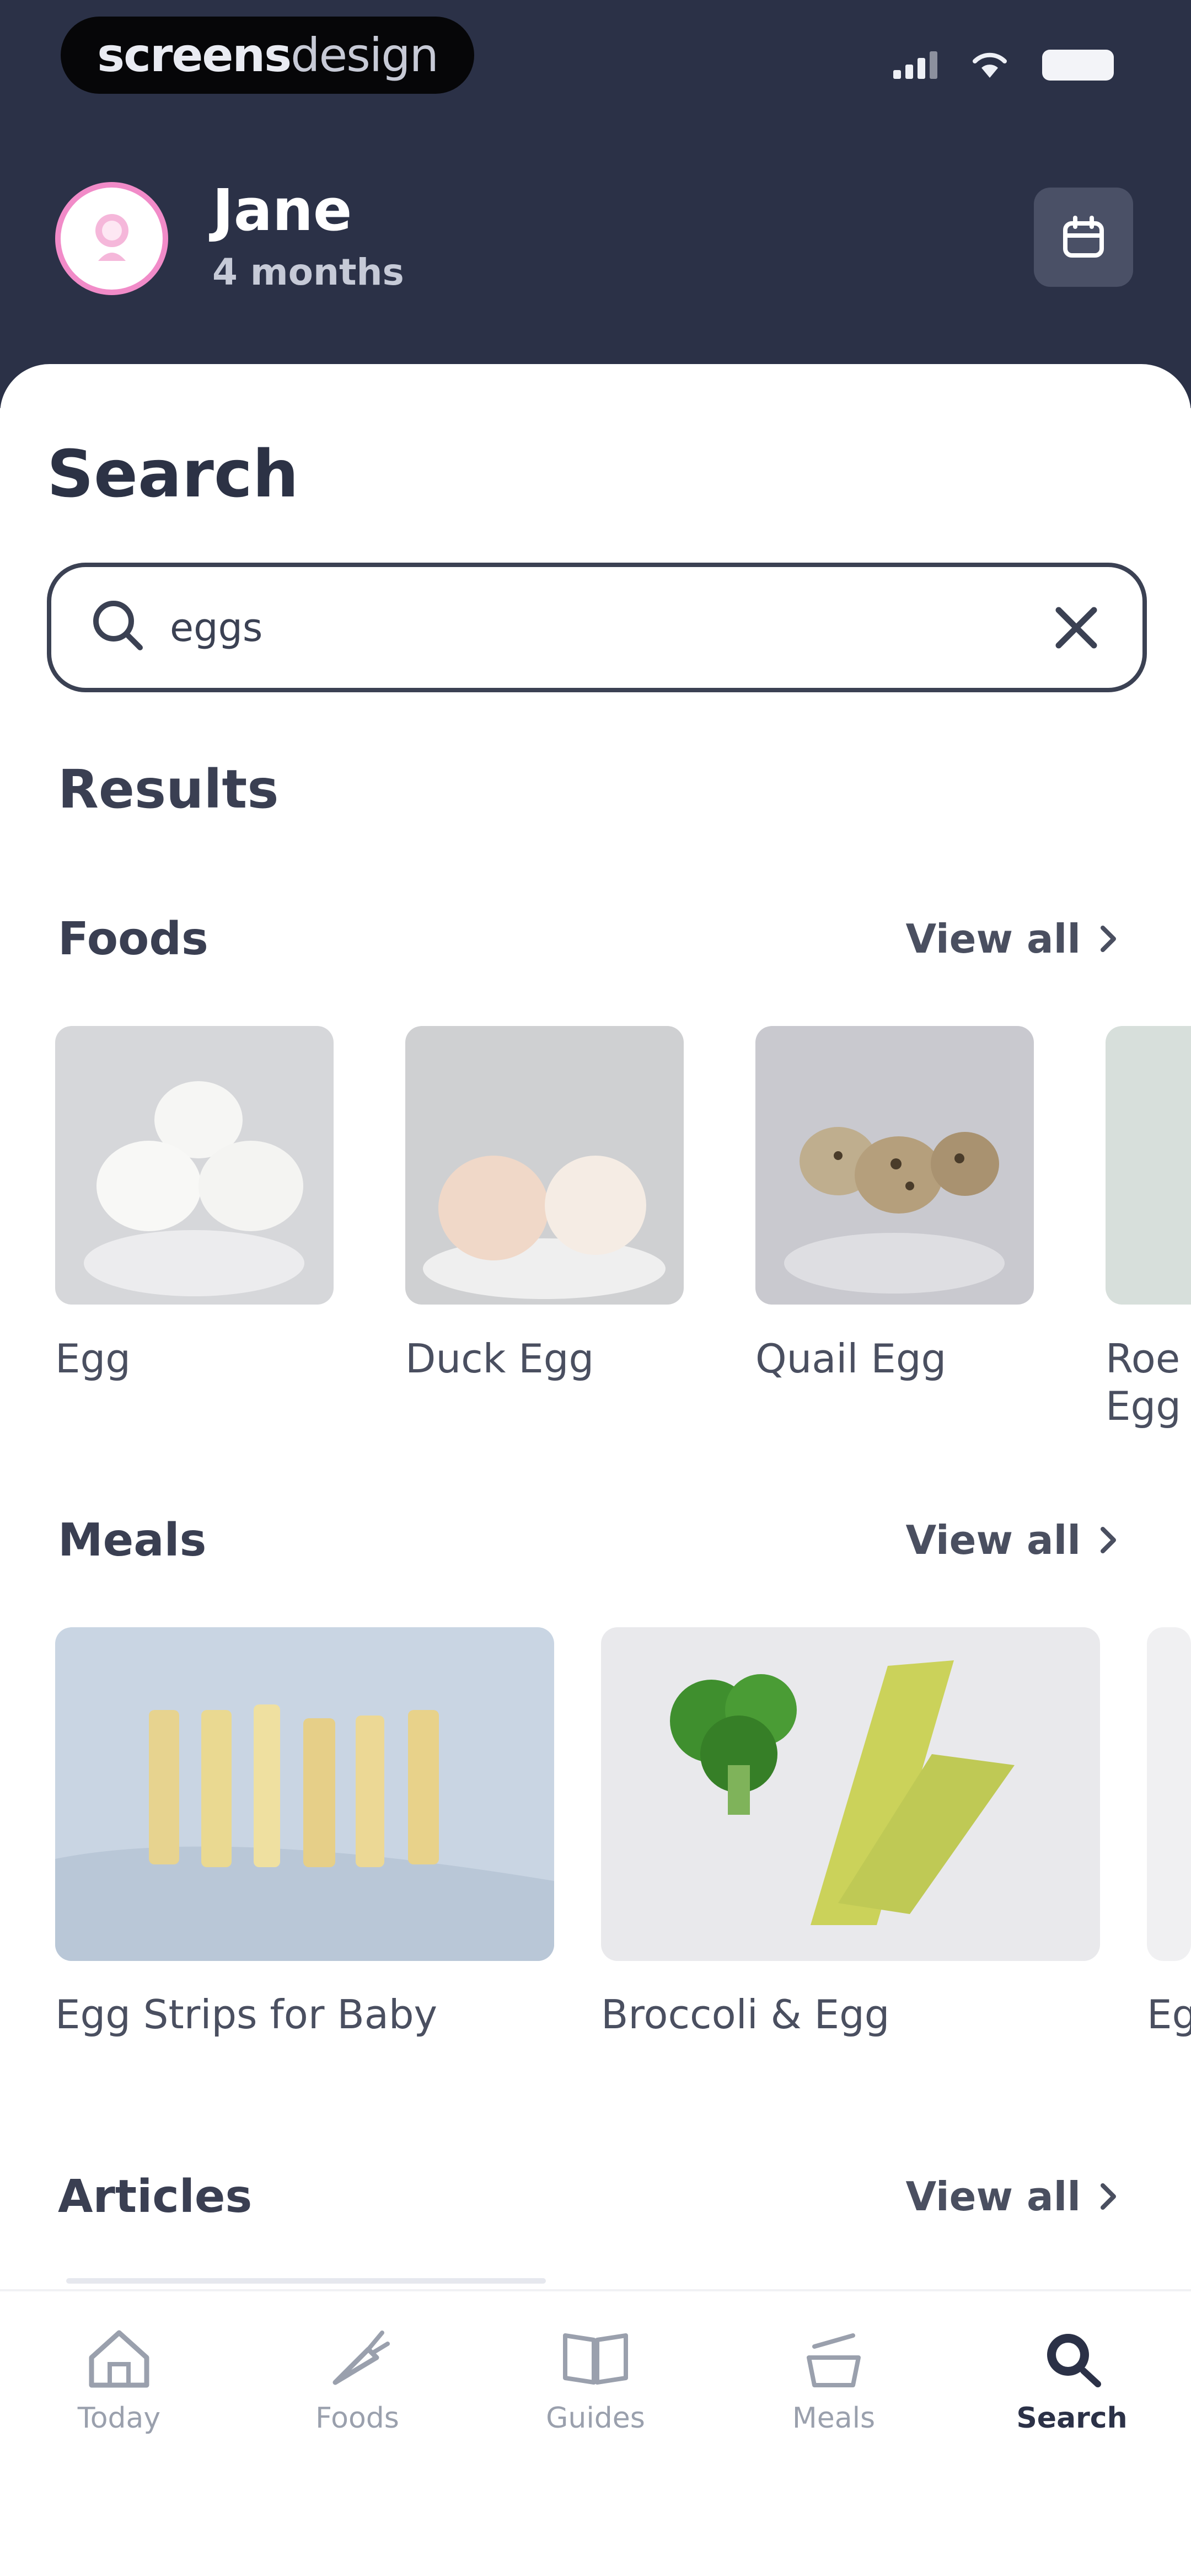  I want to click on avatar, so click(111, 238).